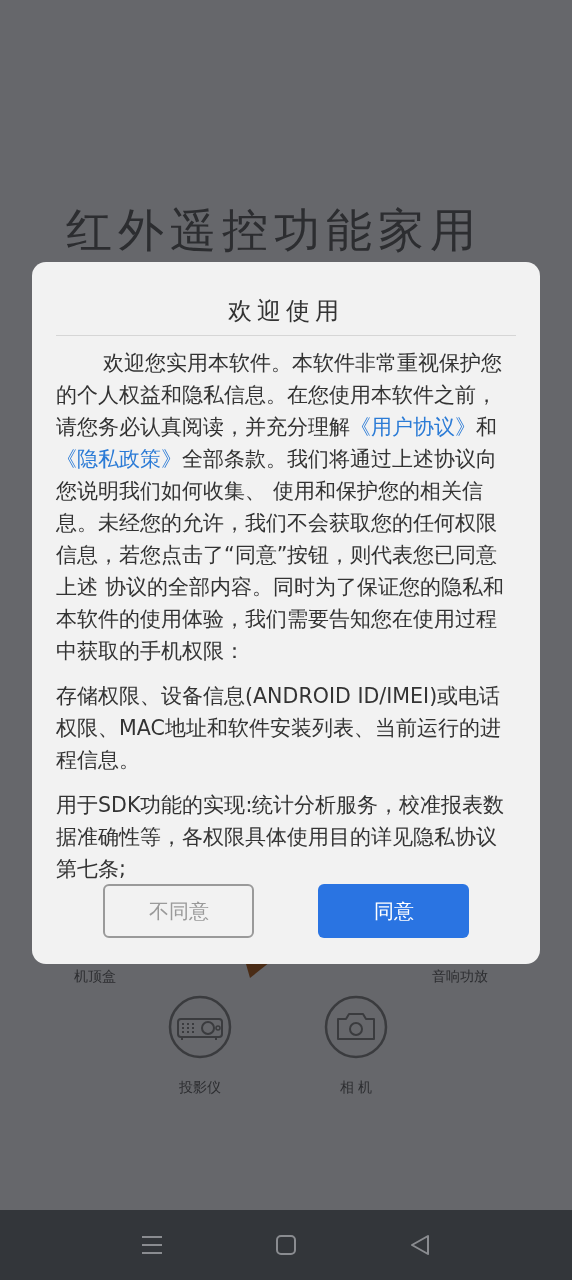  What do you see at coordinates (393, 911) in the screenshot?
I see `agree-button: 同意` at bounding box center [393, 911].